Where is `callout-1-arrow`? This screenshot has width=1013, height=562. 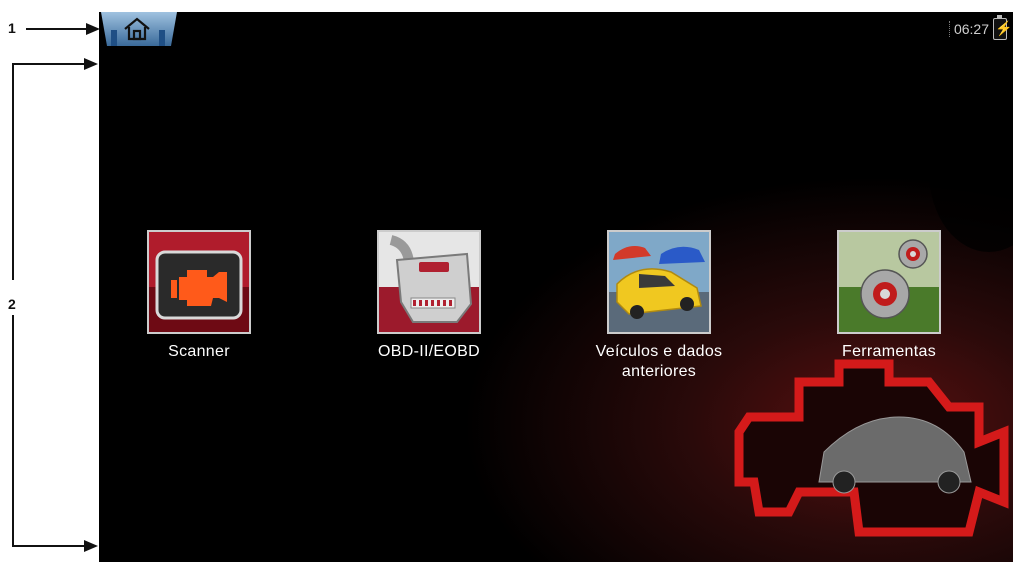
callout-1-arrow is located at coordinates (63, 29).